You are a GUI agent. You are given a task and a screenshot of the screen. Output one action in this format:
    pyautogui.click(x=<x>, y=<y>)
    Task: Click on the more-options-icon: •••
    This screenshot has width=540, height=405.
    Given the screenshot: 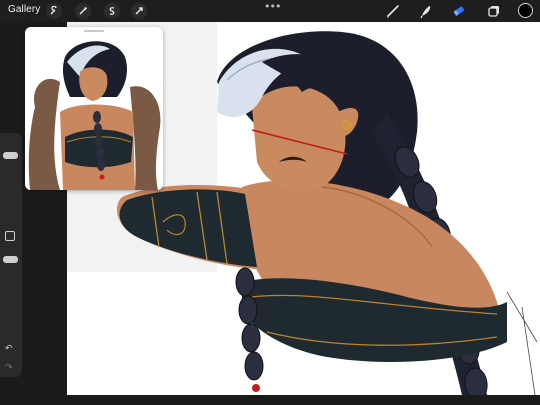 What is the action you would take?
    pyautogui.click(x=272, y=6)
    